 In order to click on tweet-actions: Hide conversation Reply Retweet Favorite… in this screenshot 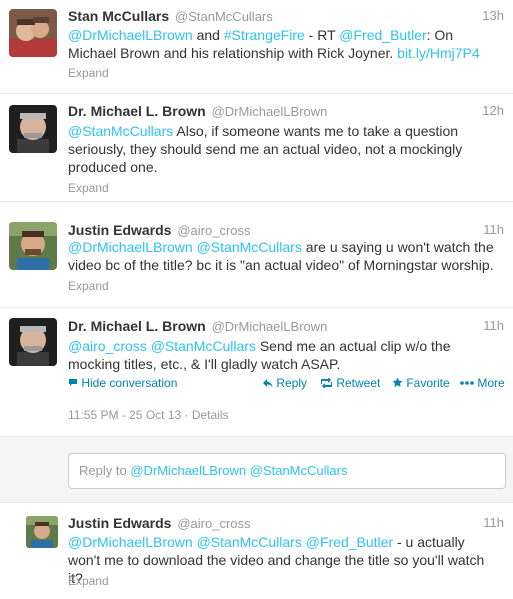, I will do `click(286, 385)`.